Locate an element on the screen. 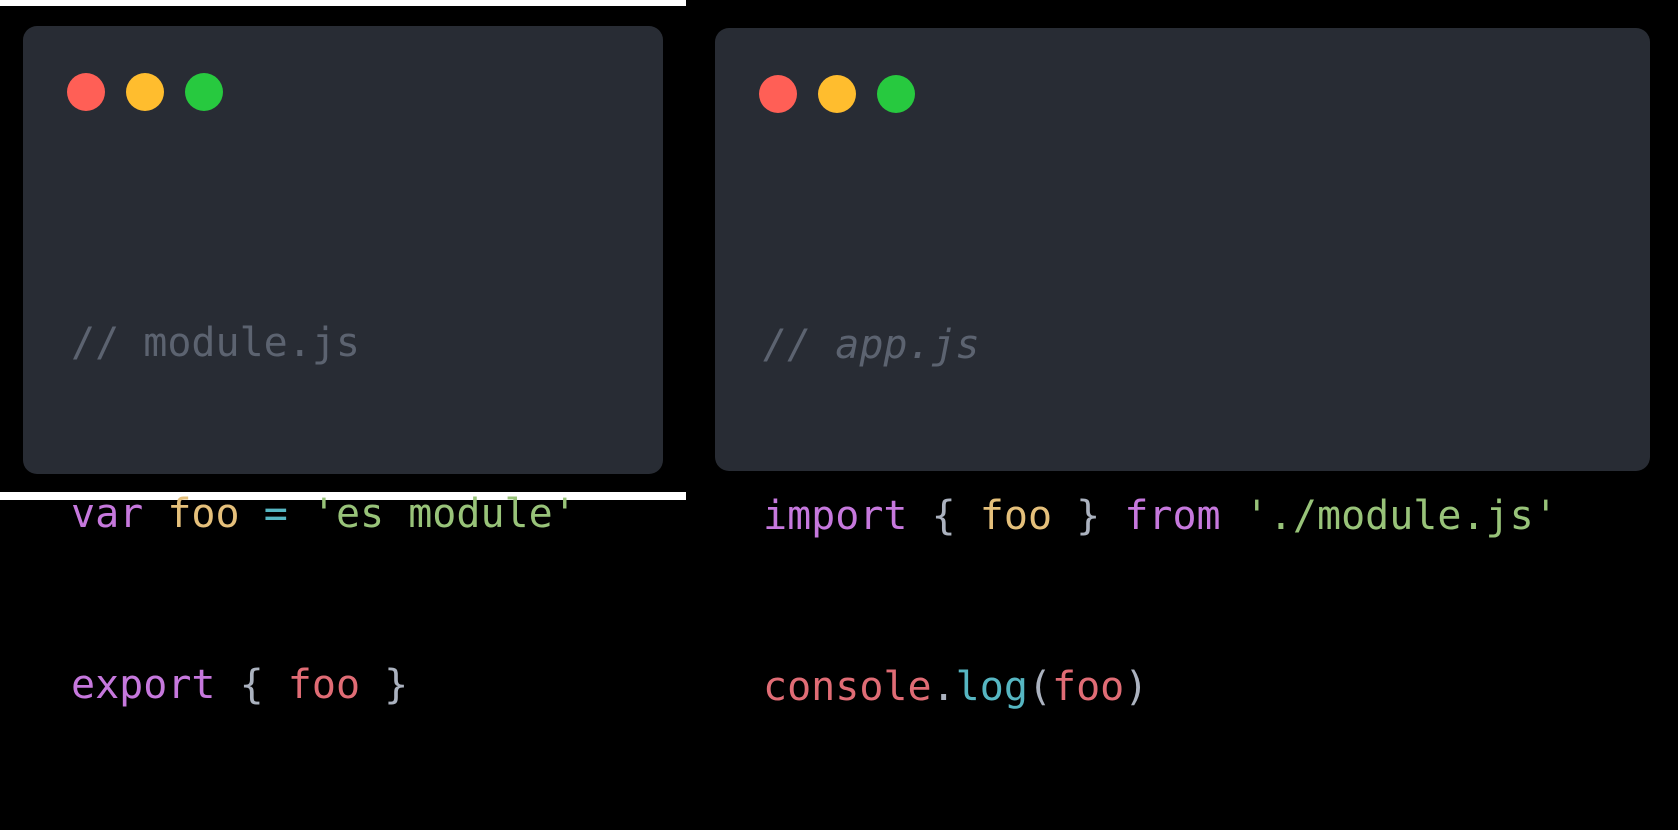 This screenshot has width=1678, height=830. function-log: log is located at coordinates (991, 687).